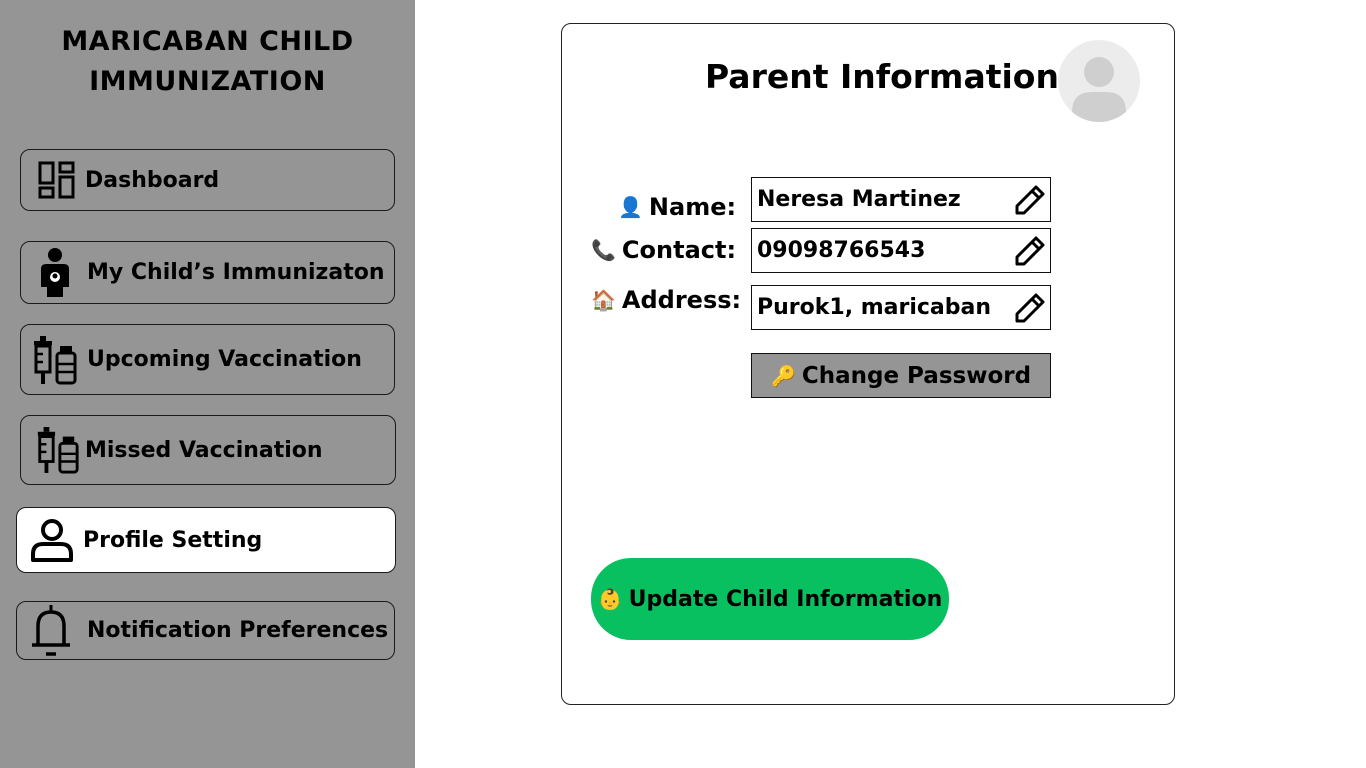 This screenshot has width=1366, height=768. I want to click on name-label: 👤 Name:, so click(677, 207).